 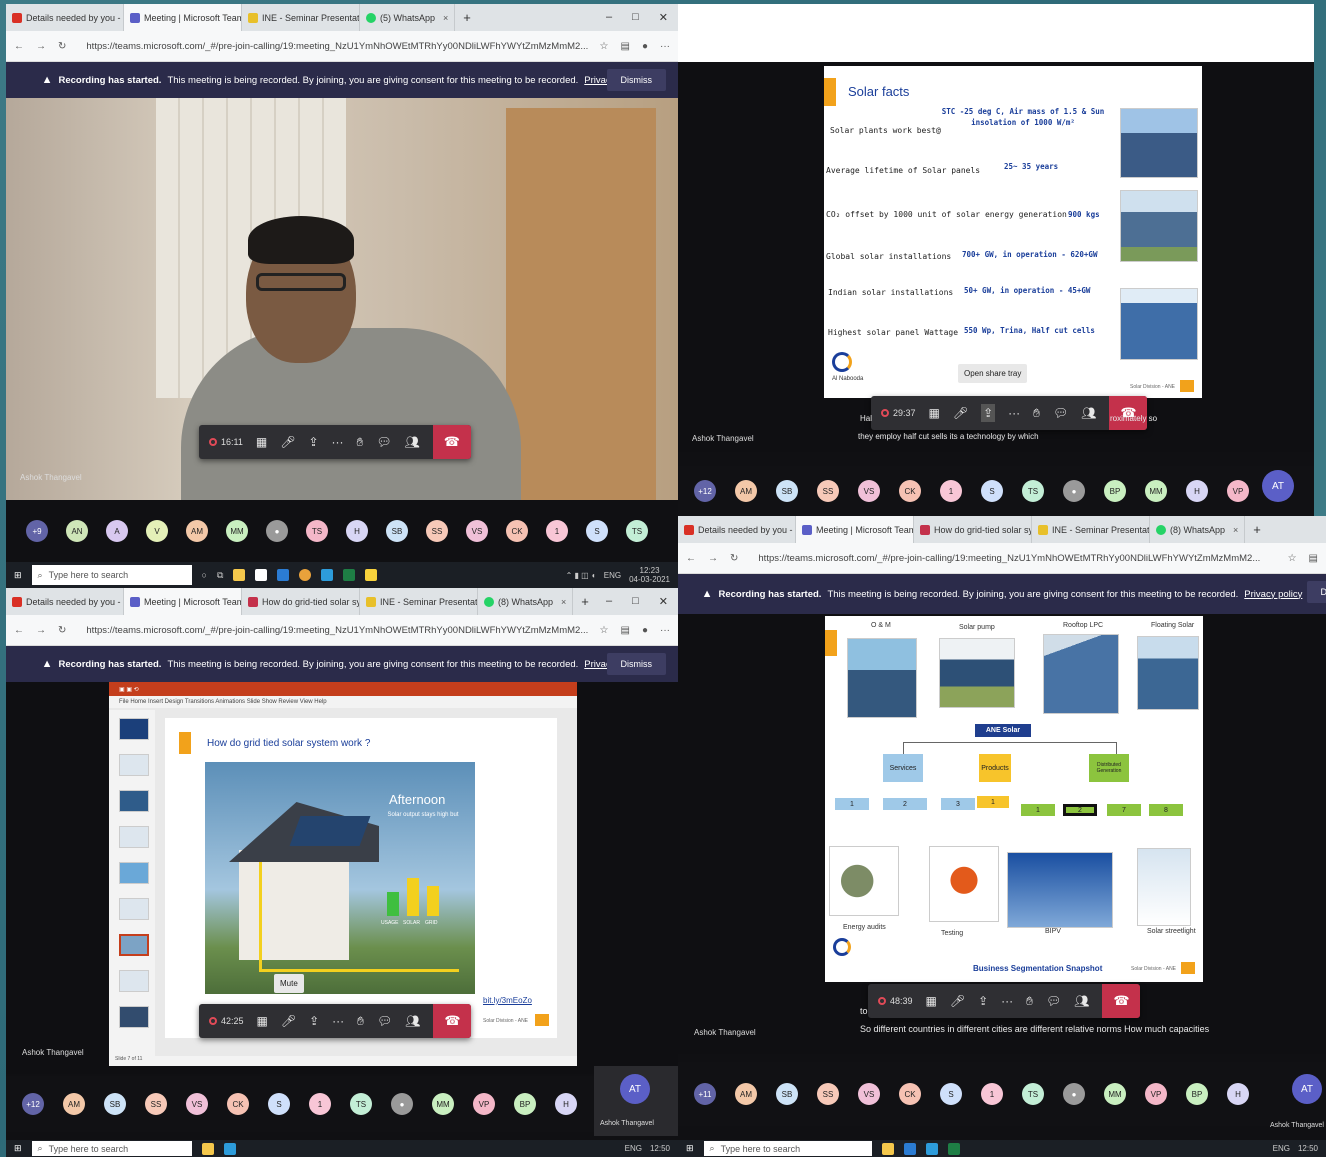 What do you see at coordinates (1273, 594) in the screenshot?
I see `privacy-policy-link: Privacy policy` at bounding box center [1273, 594].